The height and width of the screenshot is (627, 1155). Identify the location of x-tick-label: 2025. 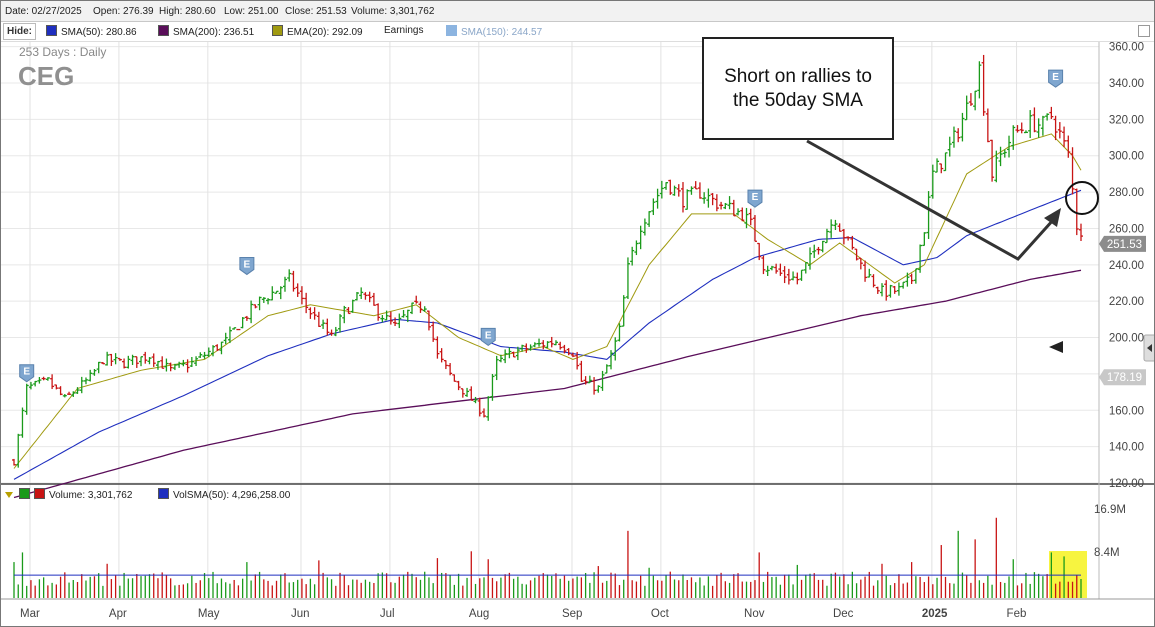
(935, 614).